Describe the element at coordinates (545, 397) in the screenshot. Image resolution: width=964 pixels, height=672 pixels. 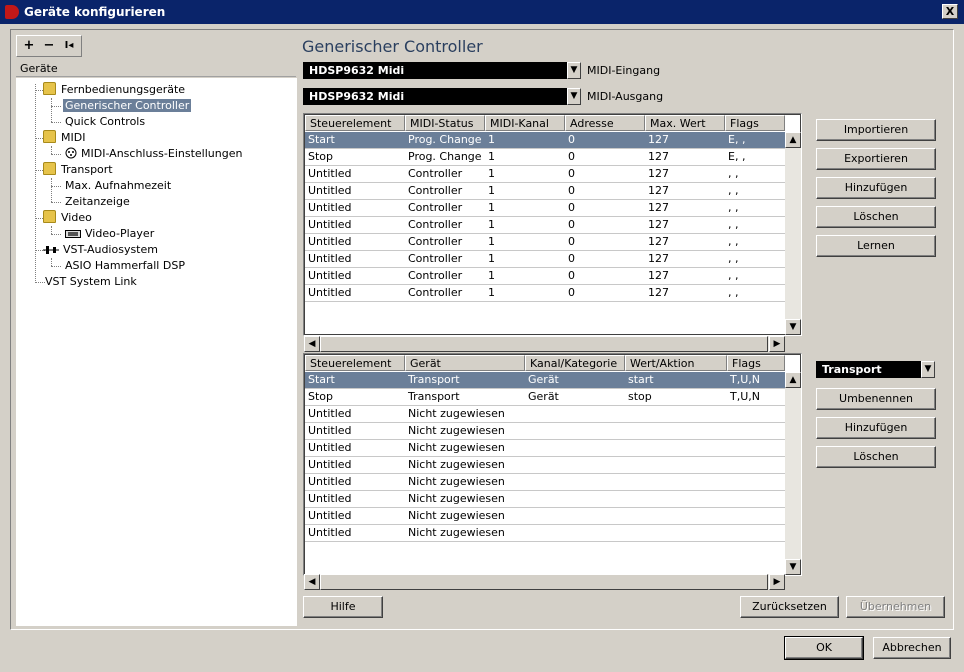
I see `assignment-row: Stop Transport Gerät stop T,U,N` at that location.